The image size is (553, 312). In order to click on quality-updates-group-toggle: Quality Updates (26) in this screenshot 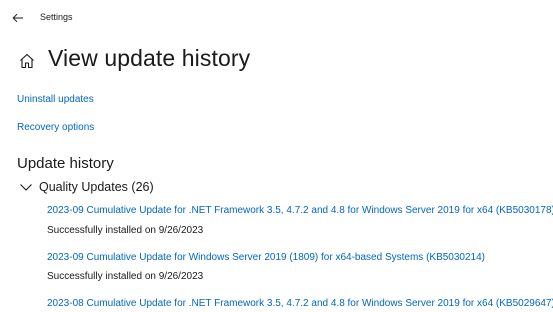, I will do `click(86, 187)`.